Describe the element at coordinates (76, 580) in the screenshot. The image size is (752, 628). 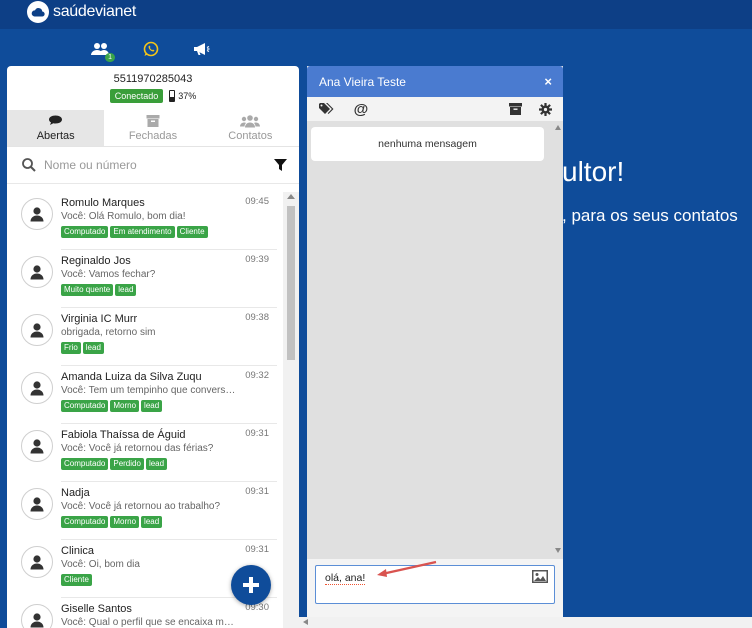
I see `conversation-tag: Cliente` at that location.